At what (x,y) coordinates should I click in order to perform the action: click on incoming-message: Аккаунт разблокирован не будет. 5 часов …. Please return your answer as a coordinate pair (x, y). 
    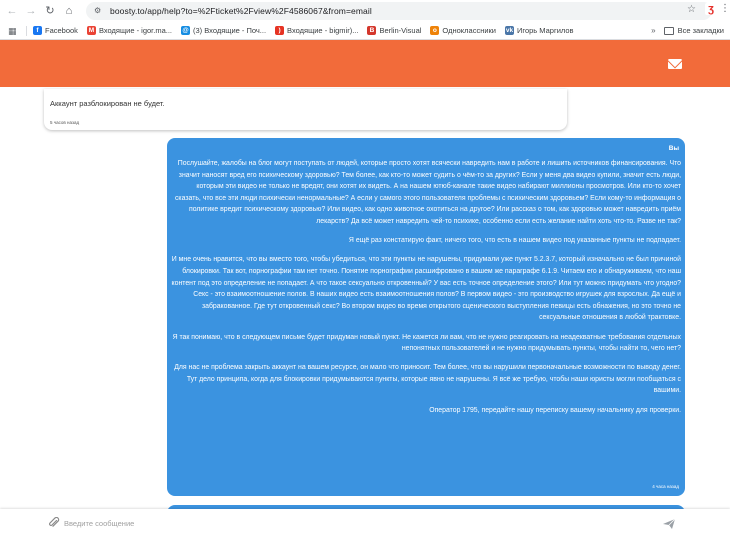
    Looking at the image, I should click on (305, 109).